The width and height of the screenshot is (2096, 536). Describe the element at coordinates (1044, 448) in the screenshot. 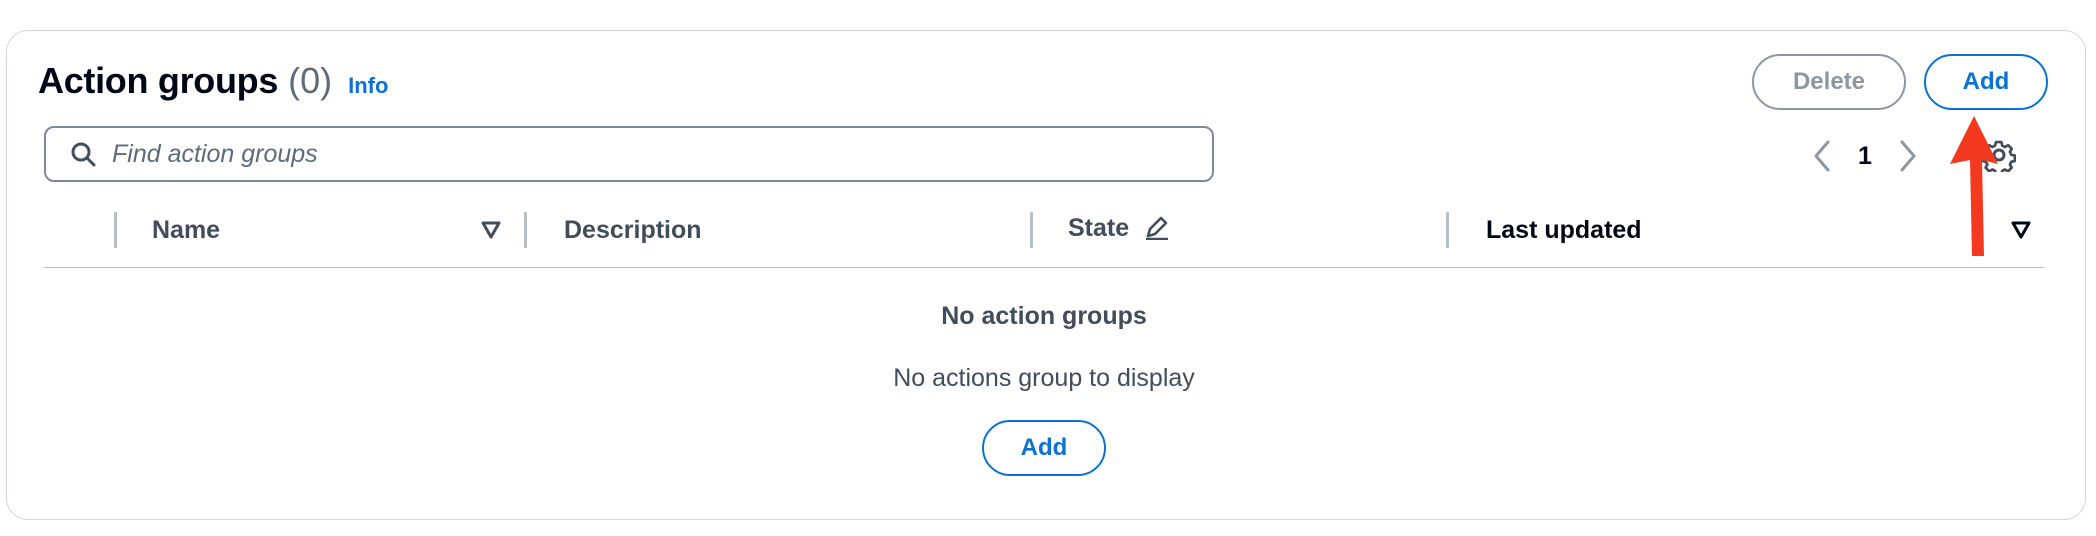

I see `empty-state-add-button: Add` at that location.